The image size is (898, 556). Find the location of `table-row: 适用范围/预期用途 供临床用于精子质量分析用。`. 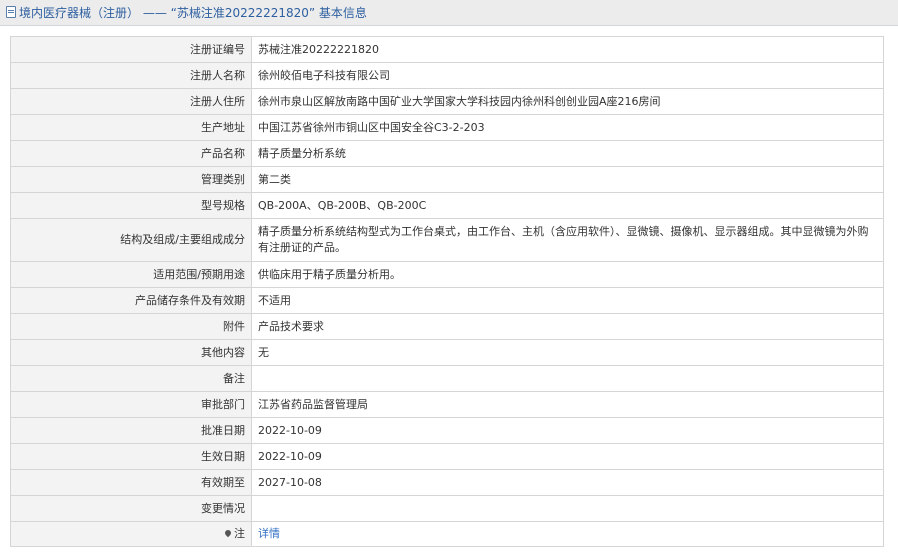

table-row: 适用范围/预期用途 供临床用于精子质量分析用。 is located at coordinates (447, 274).